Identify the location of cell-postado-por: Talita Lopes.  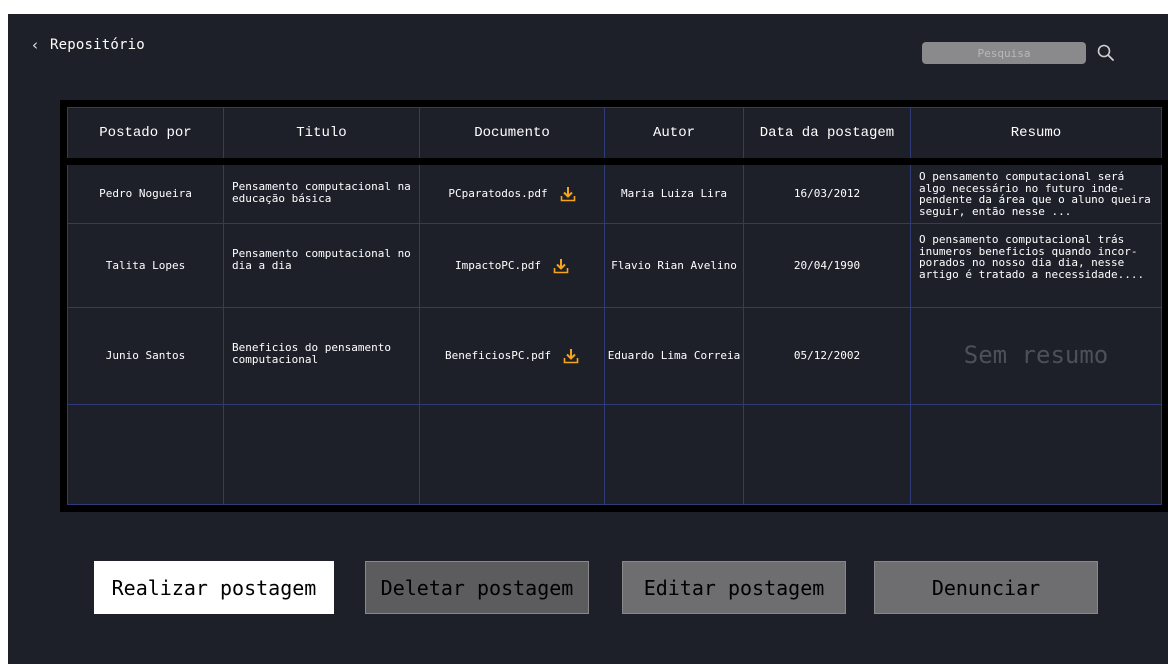
(145, 266).